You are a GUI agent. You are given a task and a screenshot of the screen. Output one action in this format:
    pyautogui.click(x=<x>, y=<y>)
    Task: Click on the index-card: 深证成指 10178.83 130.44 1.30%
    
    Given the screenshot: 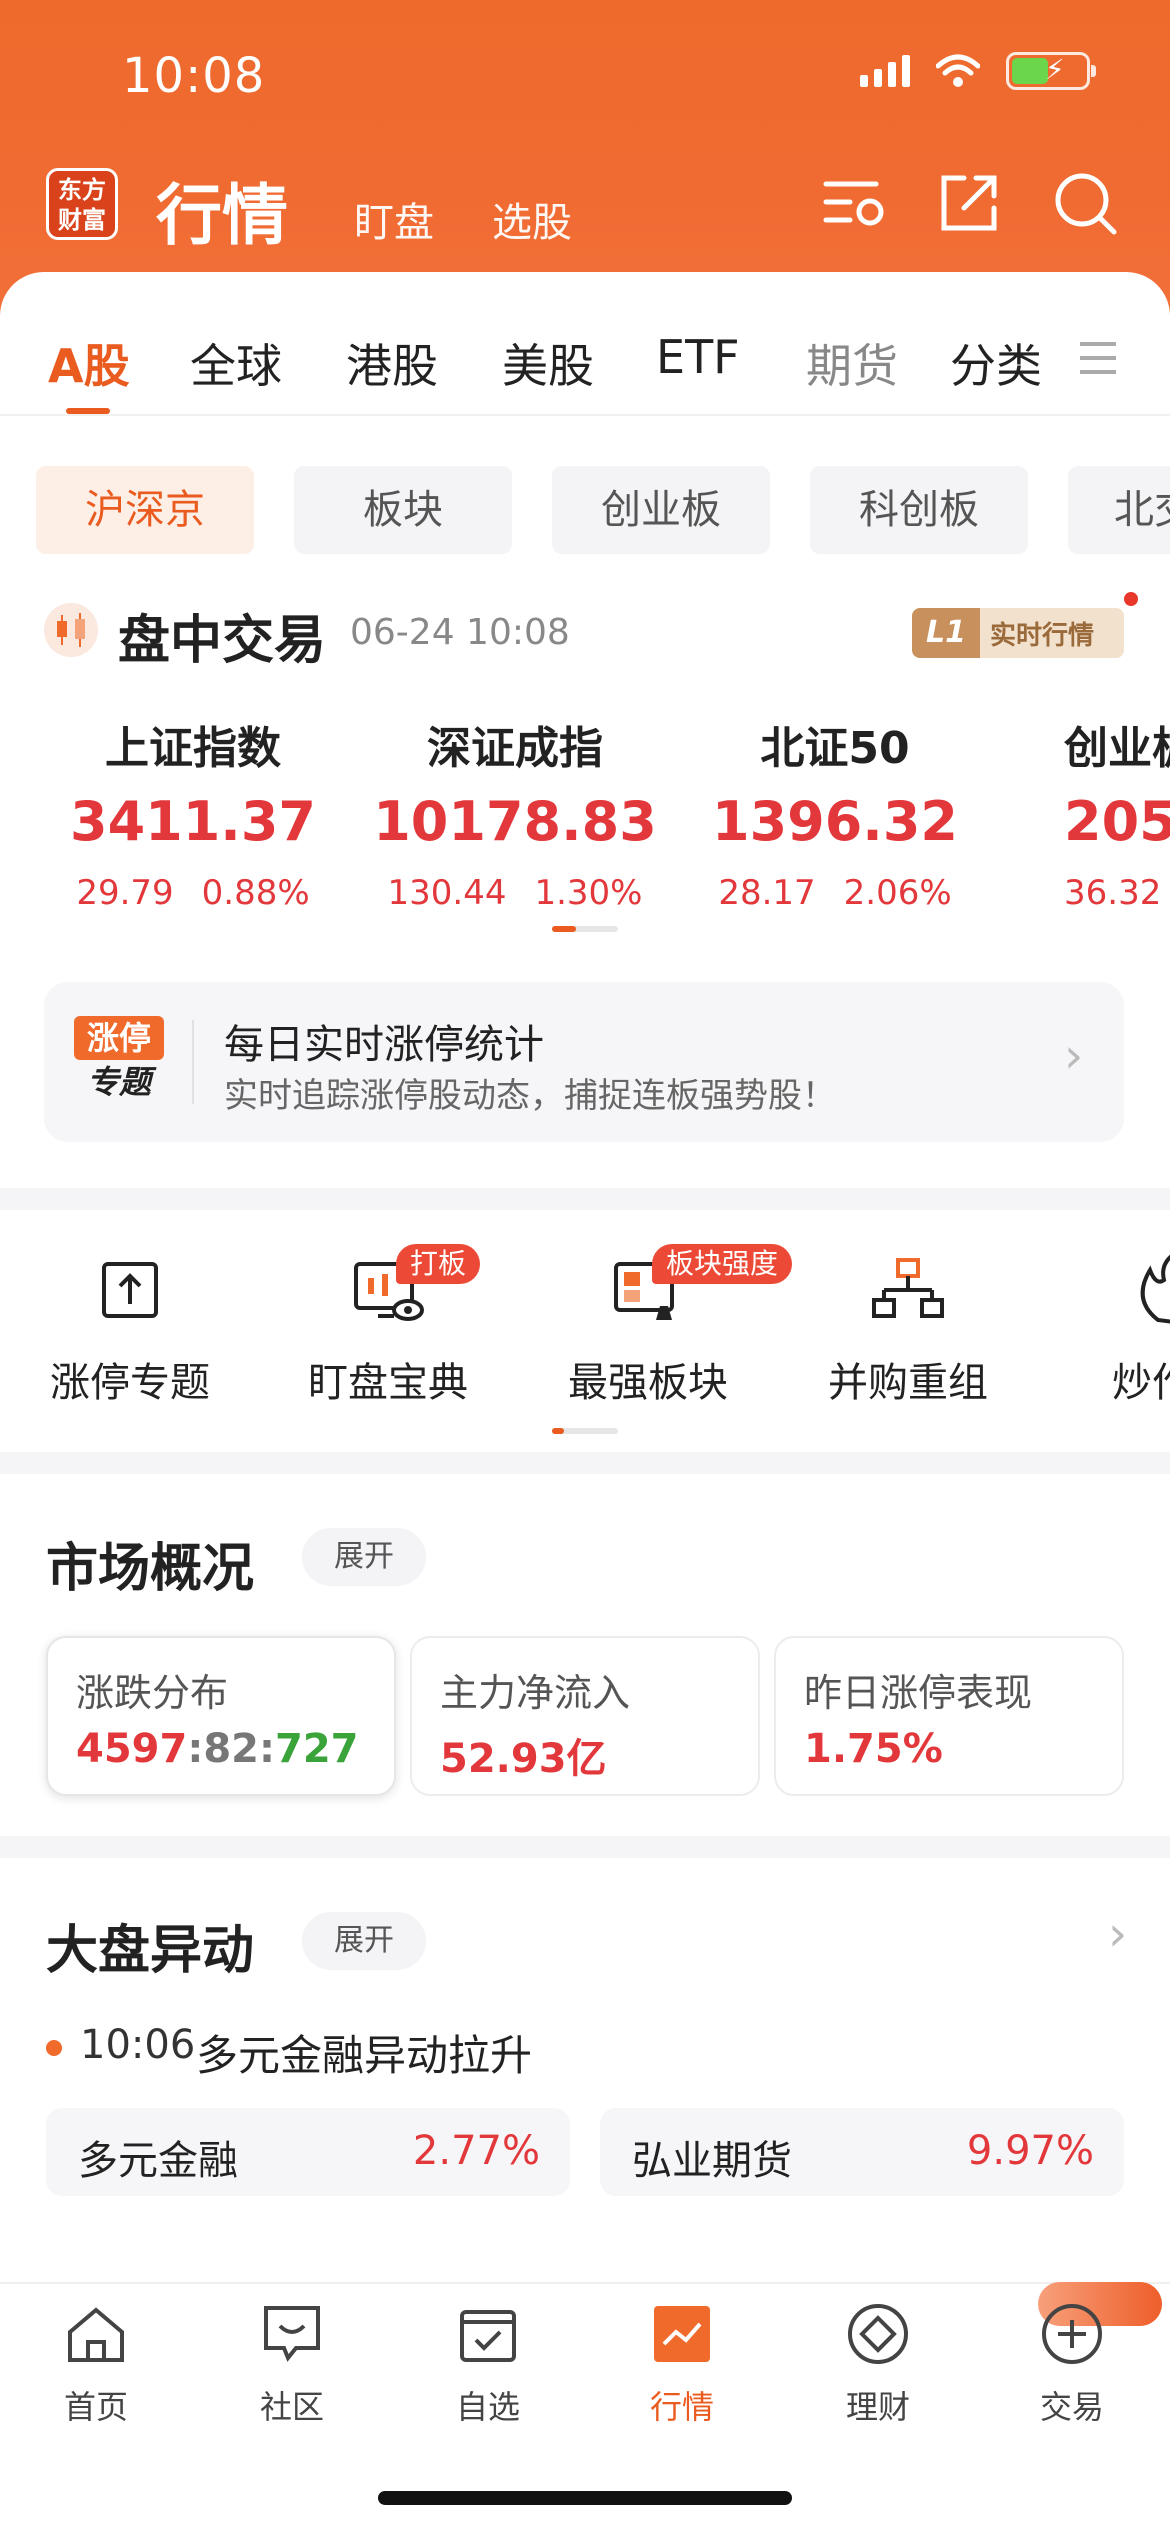 What is the action you would take?
    pyautogui.click(x=515, y=812)
    